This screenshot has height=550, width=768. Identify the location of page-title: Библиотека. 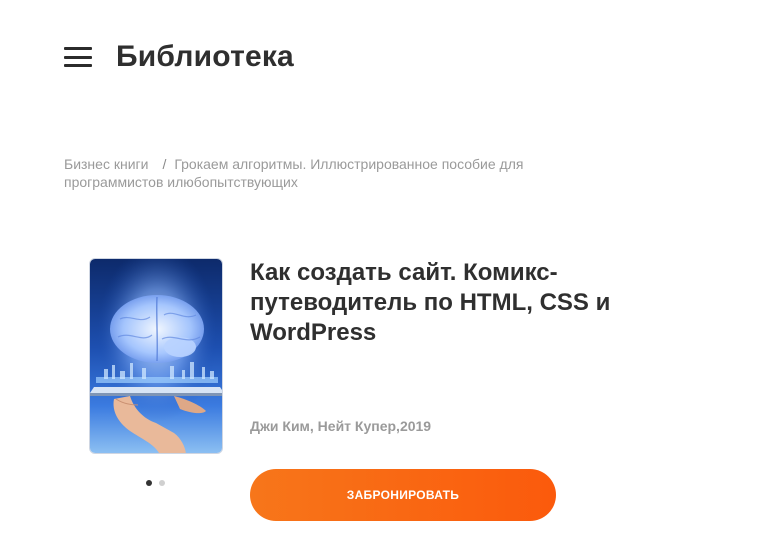
(205, 56).